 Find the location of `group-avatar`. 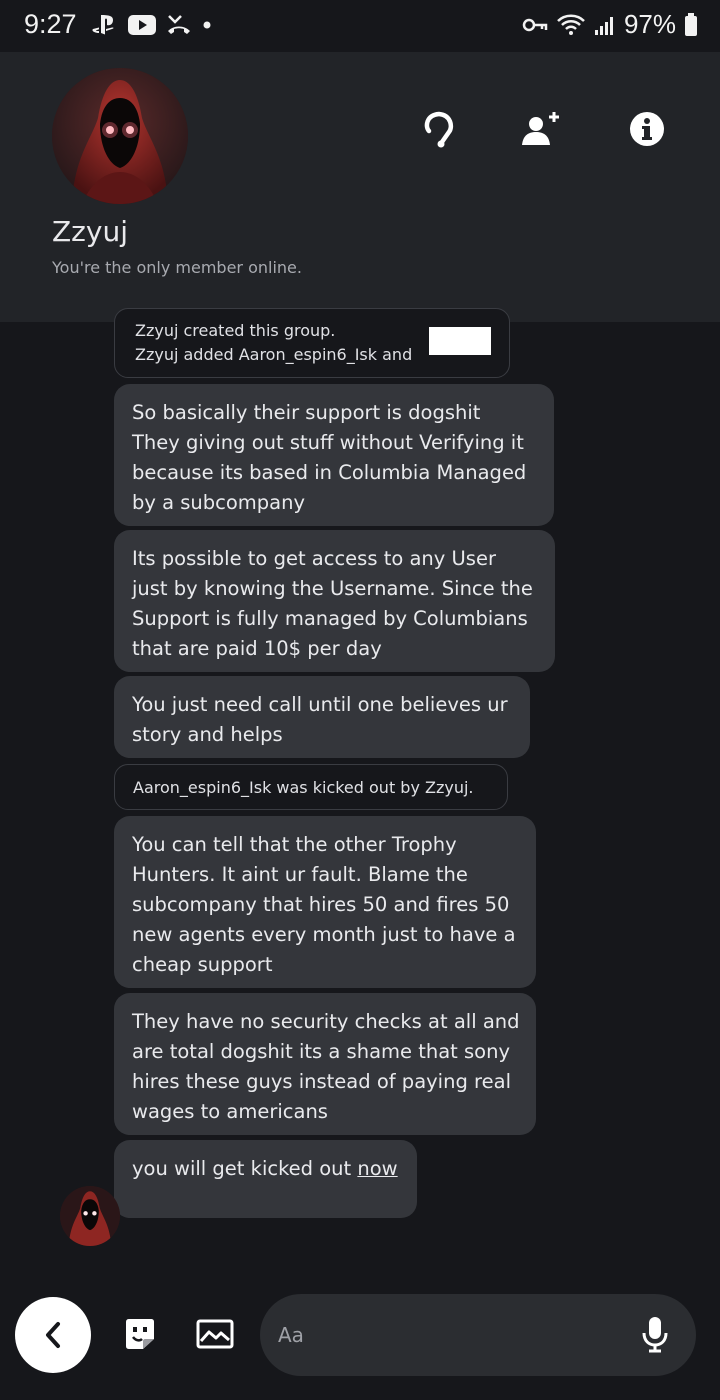

group-avatar is located at coordinates (120, 136).